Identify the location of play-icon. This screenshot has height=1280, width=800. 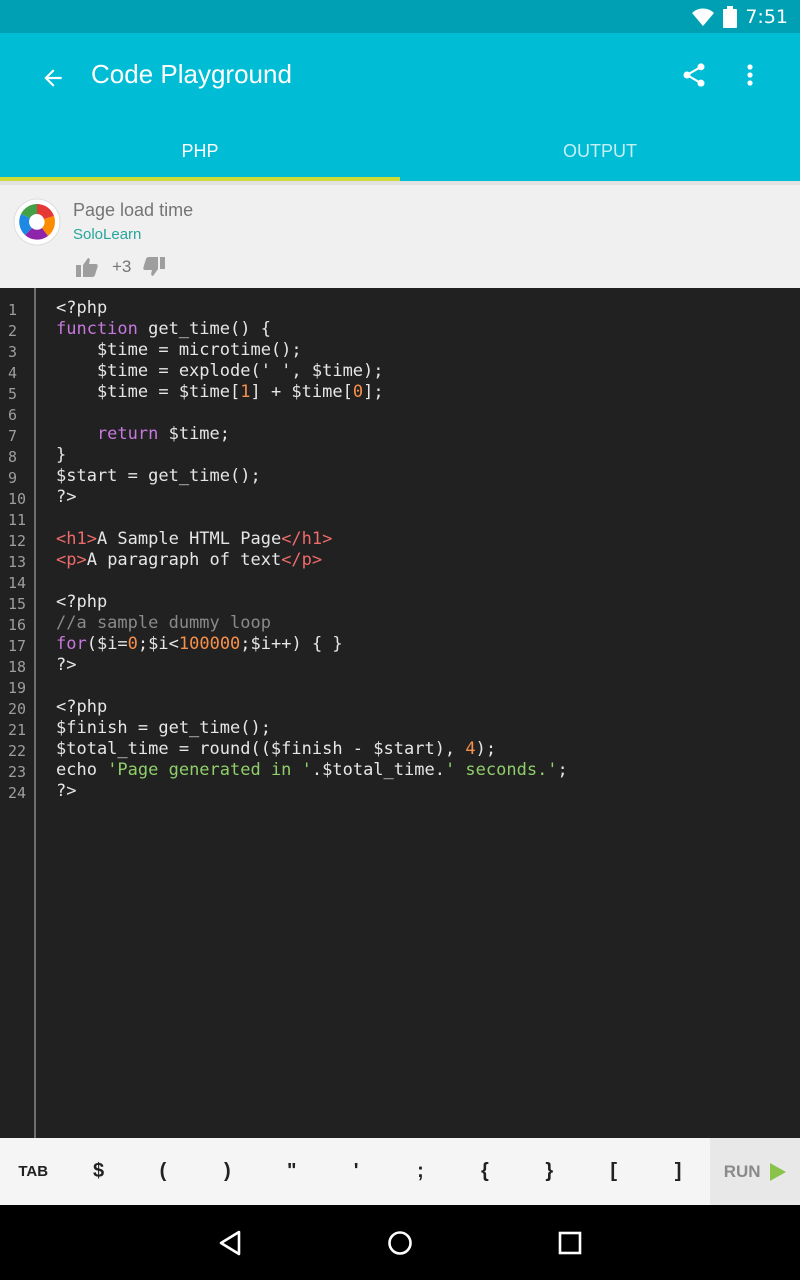
(777, 1171).